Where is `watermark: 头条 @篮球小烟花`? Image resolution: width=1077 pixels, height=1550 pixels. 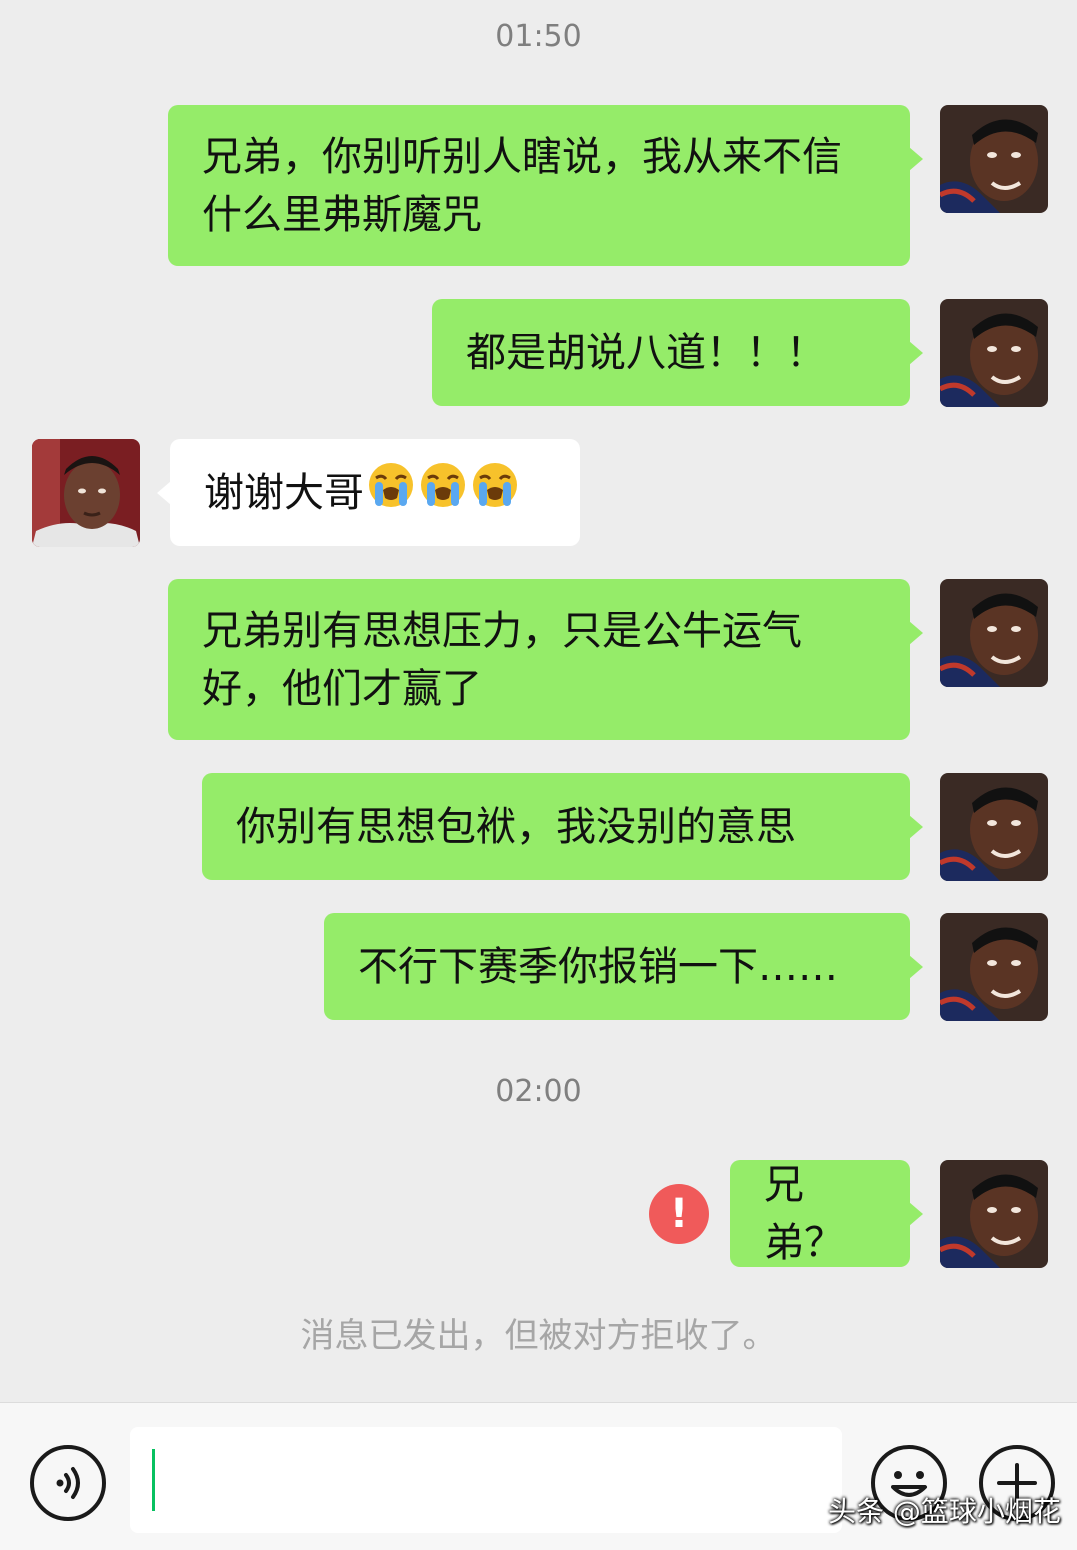 watermark: 头条 @篮球小烟花 is located at coordinates (944, 1511).